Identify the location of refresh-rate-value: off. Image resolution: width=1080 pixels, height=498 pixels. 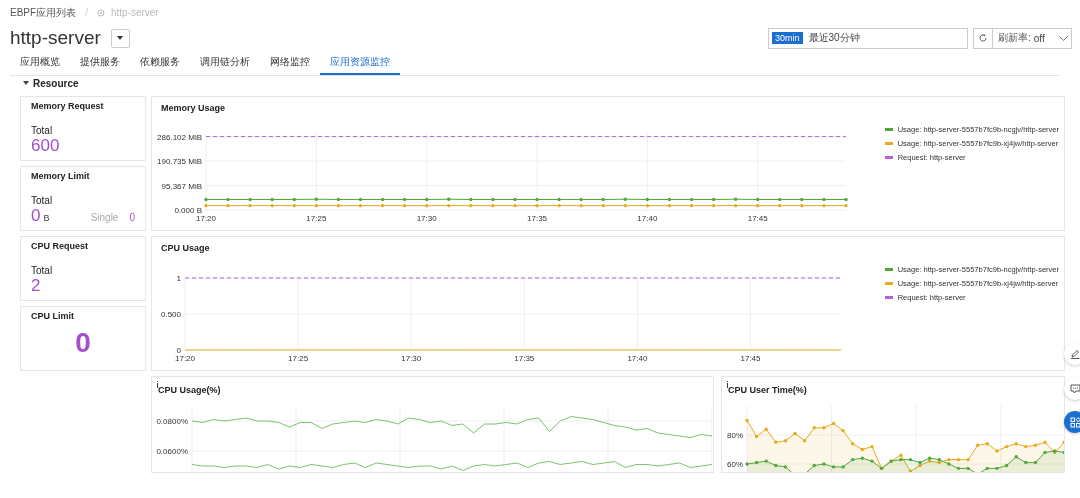
(1039, 38).